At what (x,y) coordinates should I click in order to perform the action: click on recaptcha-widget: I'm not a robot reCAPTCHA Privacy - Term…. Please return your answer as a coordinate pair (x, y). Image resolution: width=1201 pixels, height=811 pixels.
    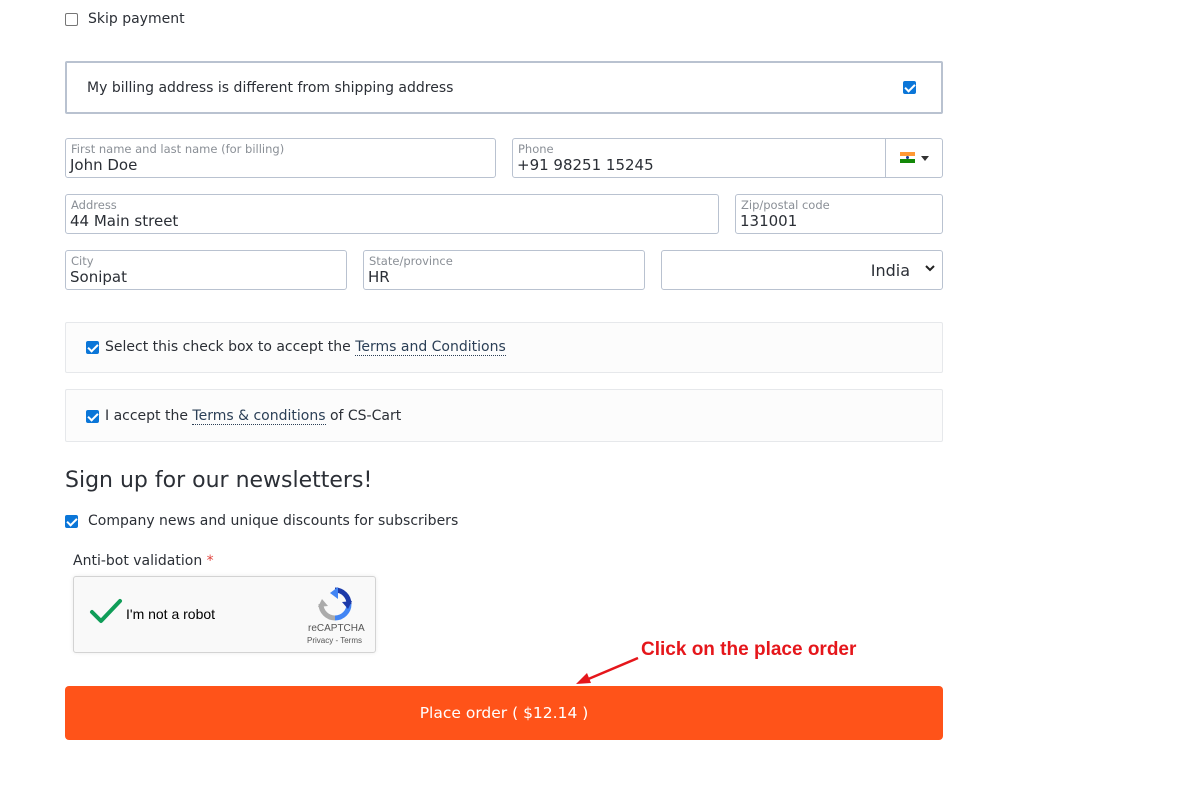
    Looking at the image, I should click on (224, 614).